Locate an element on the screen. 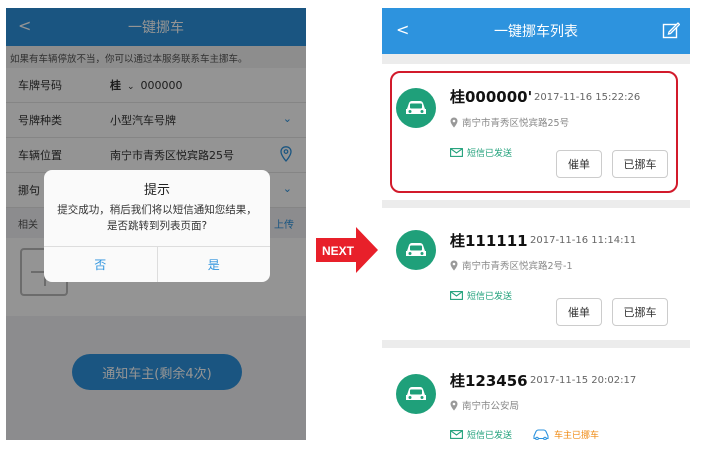  plate-number: 桂123456 is located at coordinates (489, 381).